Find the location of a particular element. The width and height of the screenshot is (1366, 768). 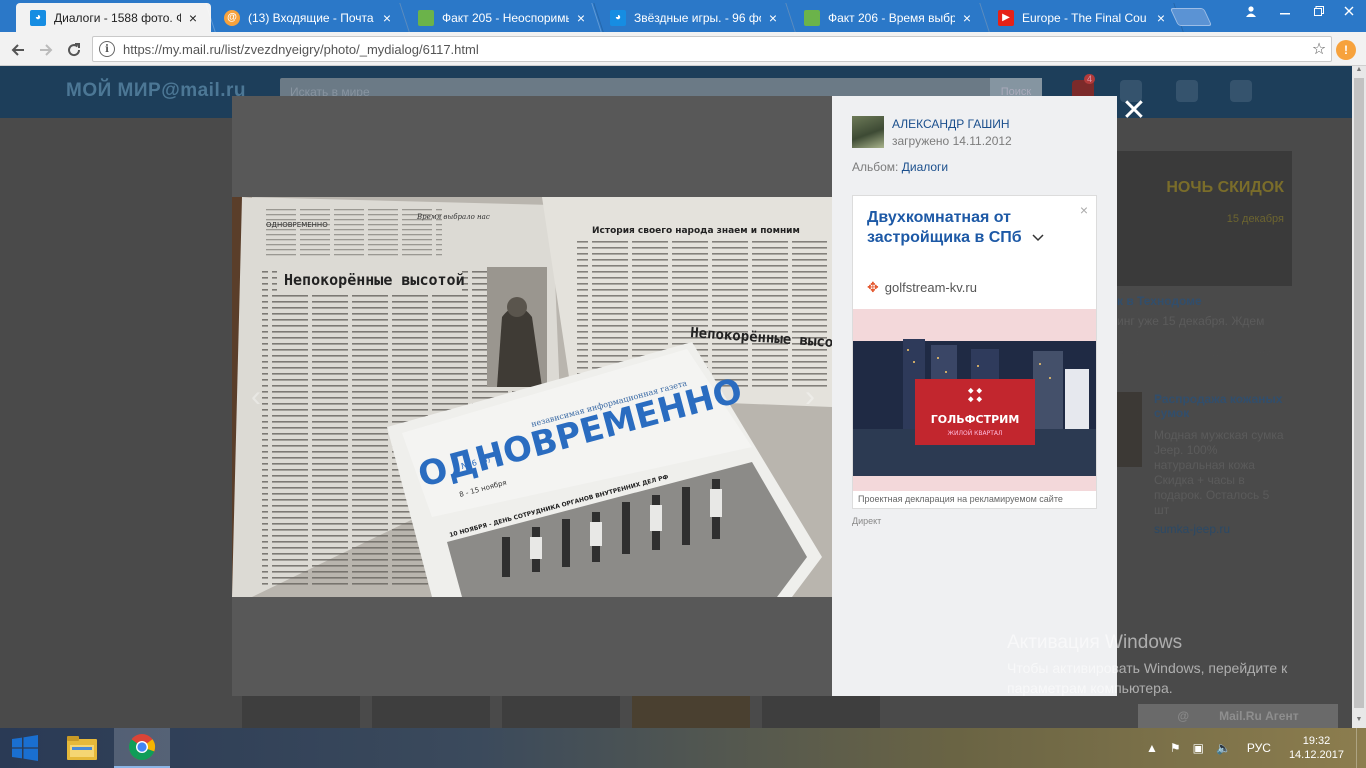

chevron-down-icon is located at coordinates (1038, 238).